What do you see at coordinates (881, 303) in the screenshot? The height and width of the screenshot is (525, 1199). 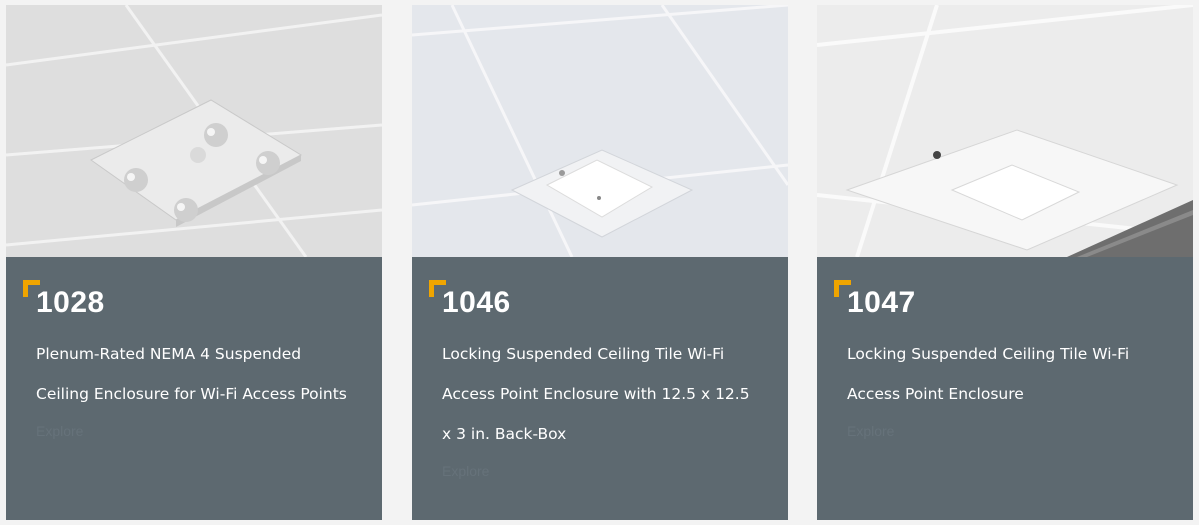 I see `product-model: 1047` at bounding box center [881, 303].